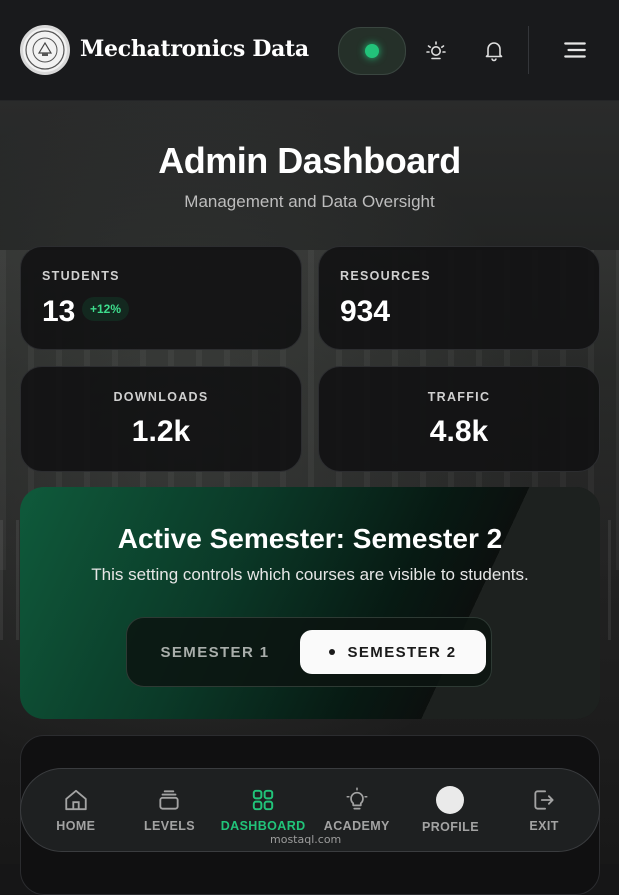 Image resolution: width=619 pixels, height=895 pixels. I want to click on semester-toggle: SEMESTER 1 SEMESTER 2, so click(309, 652).